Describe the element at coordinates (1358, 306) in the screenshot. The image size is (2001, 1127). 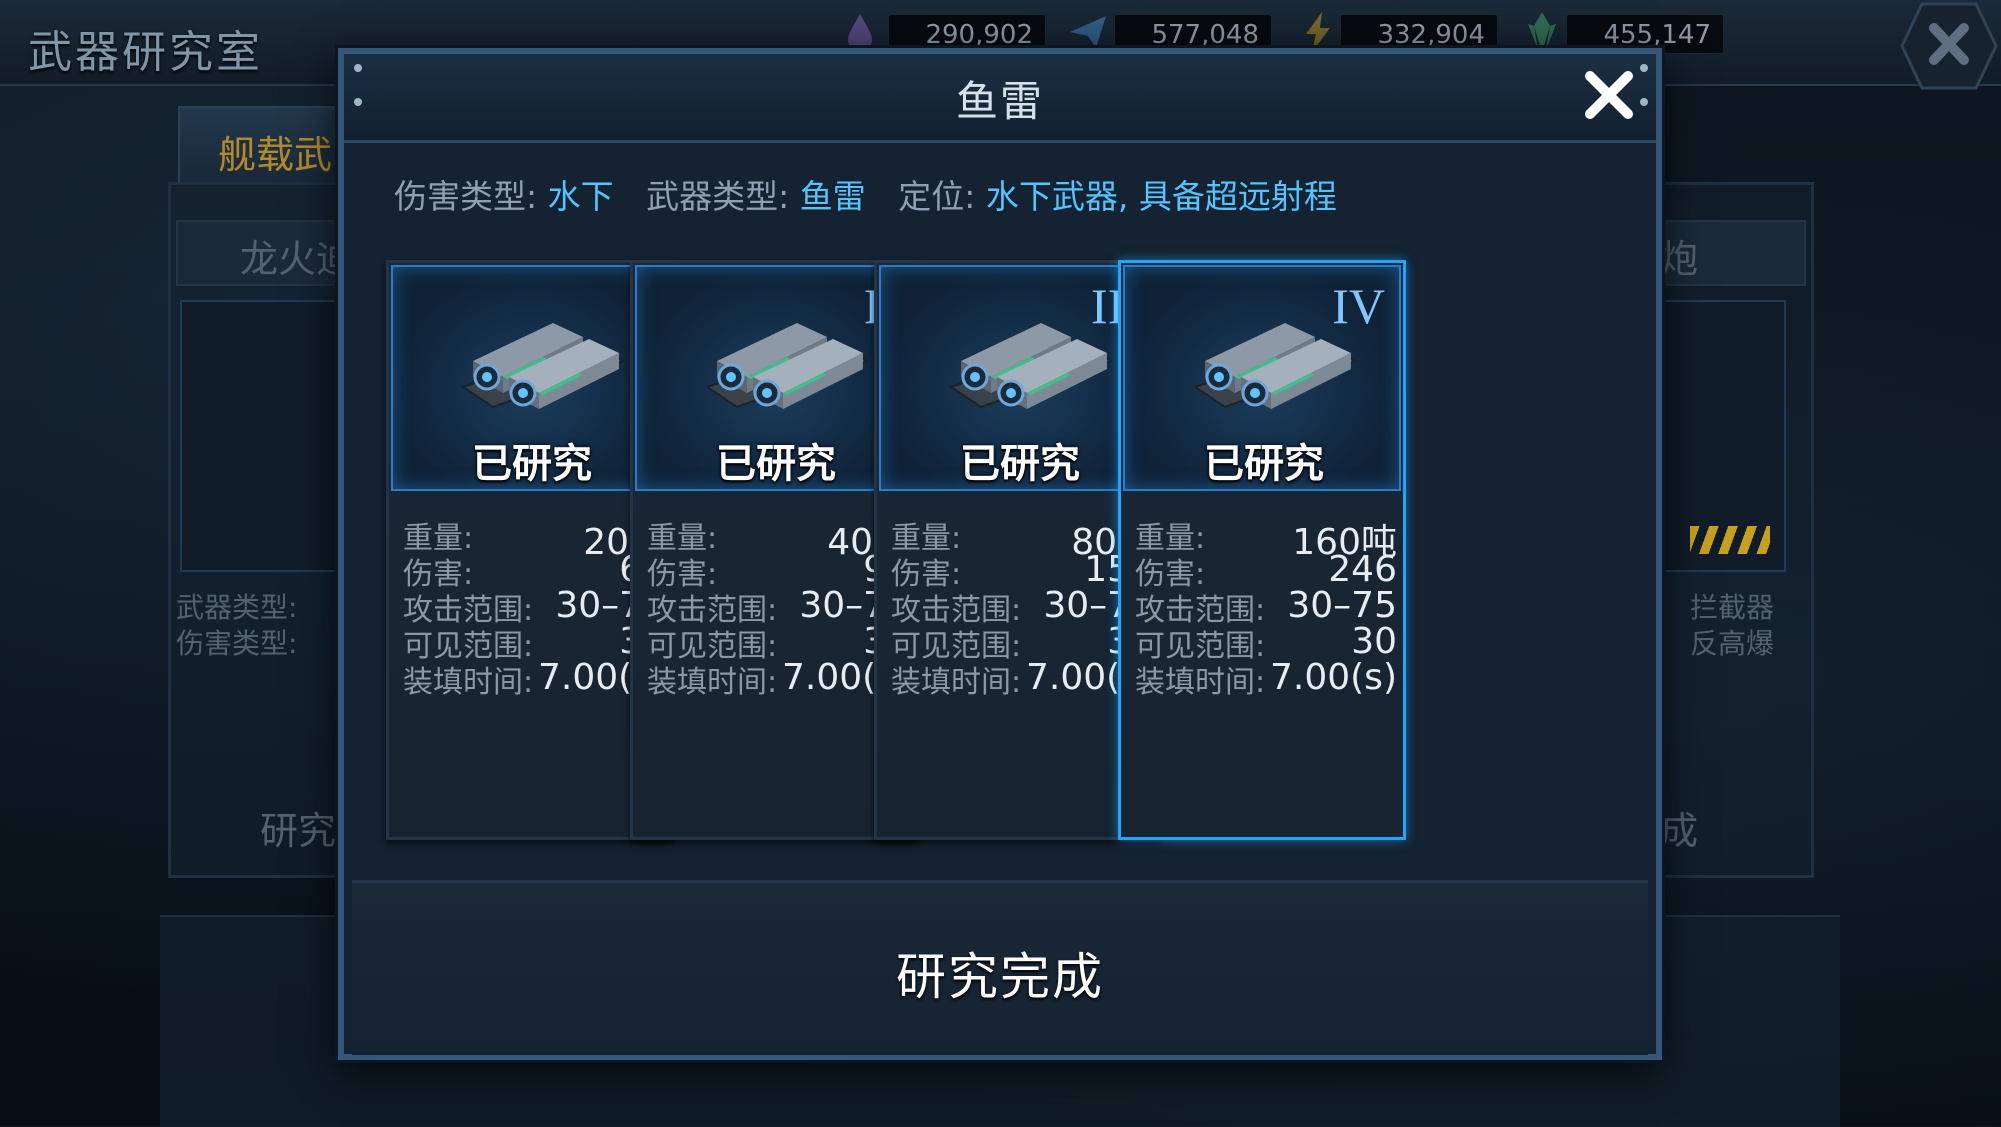
I see `tier-numeral: IV` at that location.